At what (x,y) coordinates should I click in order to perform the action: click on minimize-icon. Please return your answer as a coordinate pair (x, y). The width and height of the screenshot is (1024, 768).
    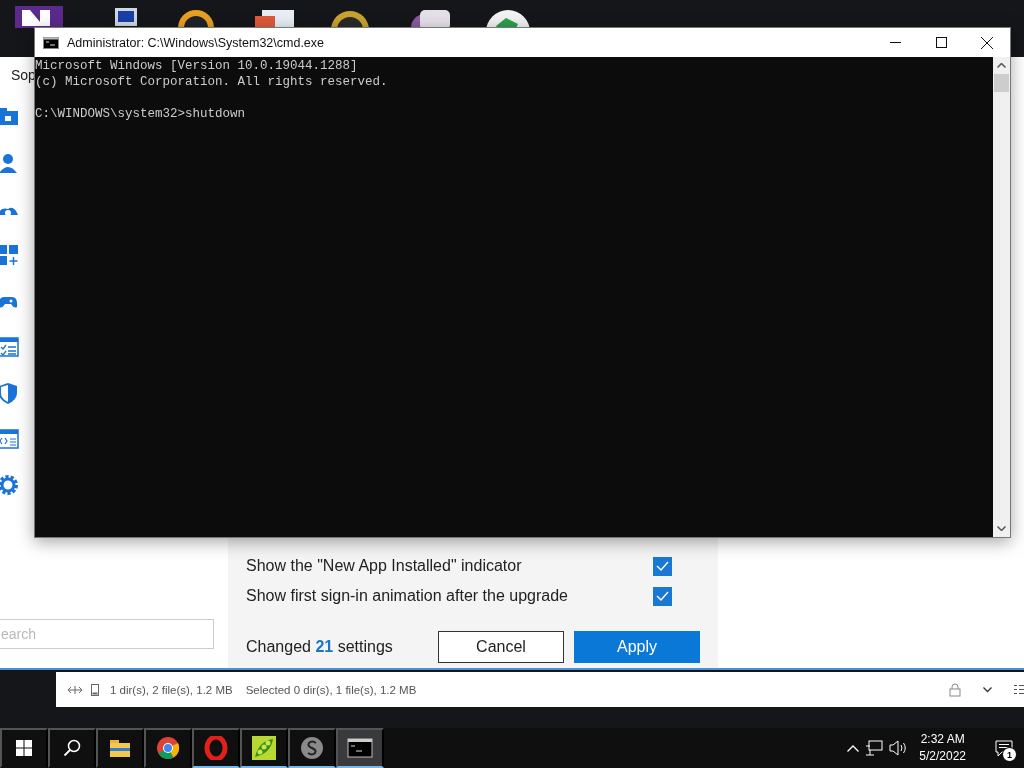
    Looking at the image, I should click on (895, 42).